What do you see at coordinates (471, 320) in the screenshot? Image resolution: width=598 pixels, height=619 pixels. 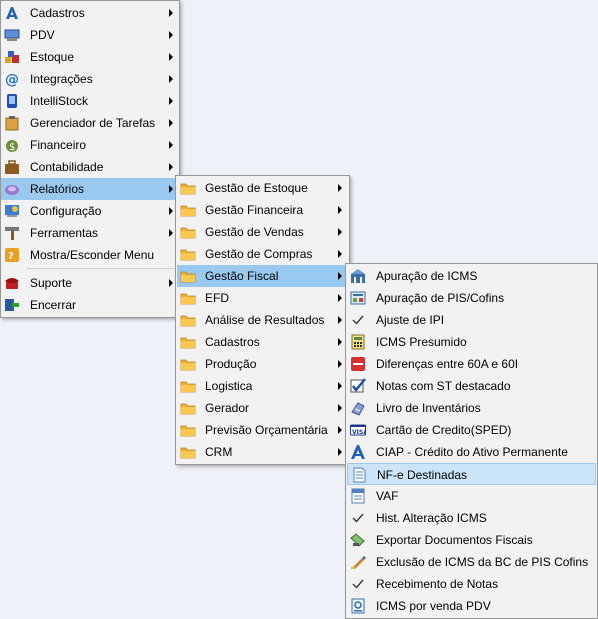 I see `gestao-fiscal-item: Ajuste de IPI` at bounding box center [471, 320].